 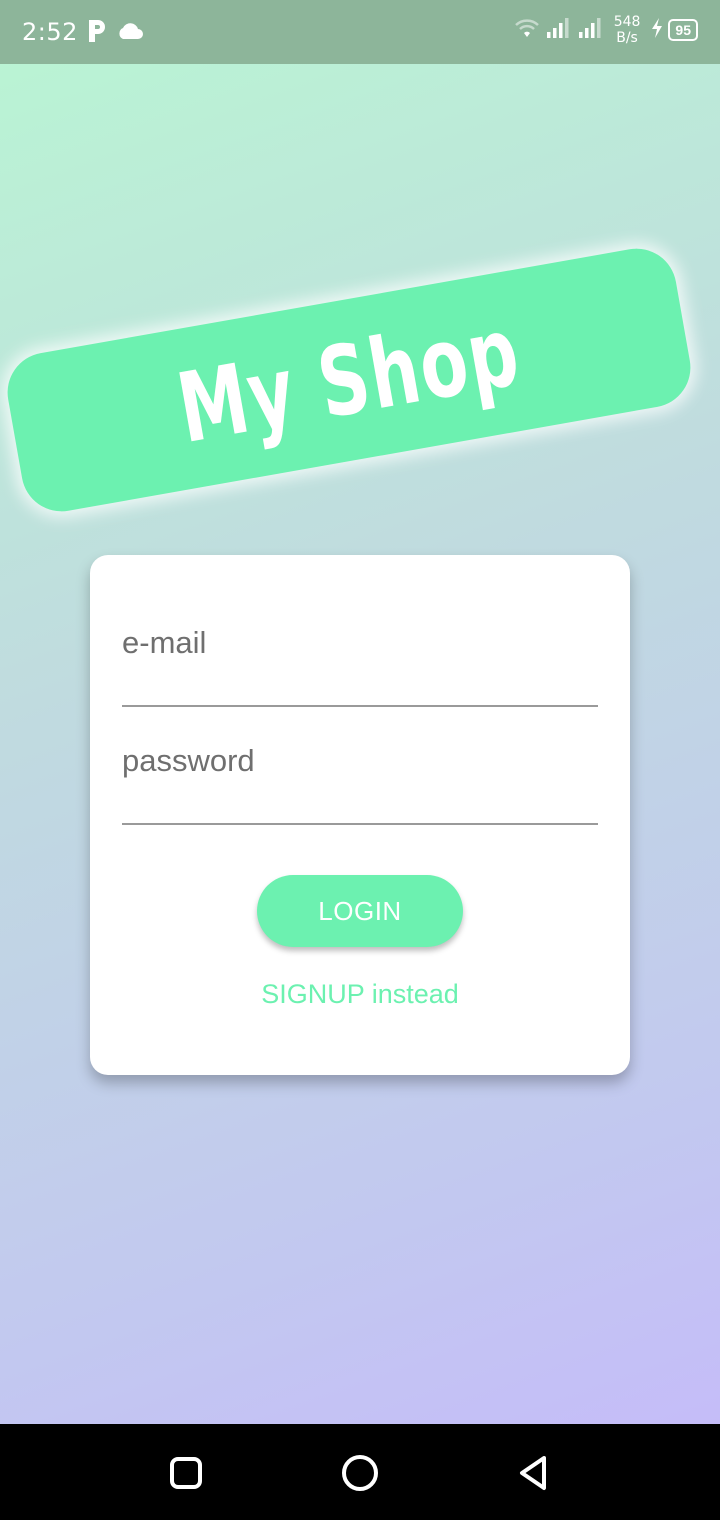 I want to click on navigation-bar, so click(x=360, y=1472).